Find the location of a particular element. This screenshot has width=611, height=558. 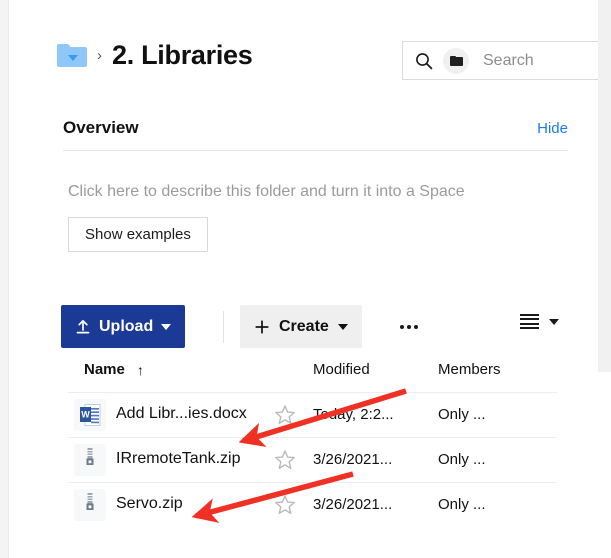

breadcrumb: › 2. Libraries is located at coordinates (155, 55).